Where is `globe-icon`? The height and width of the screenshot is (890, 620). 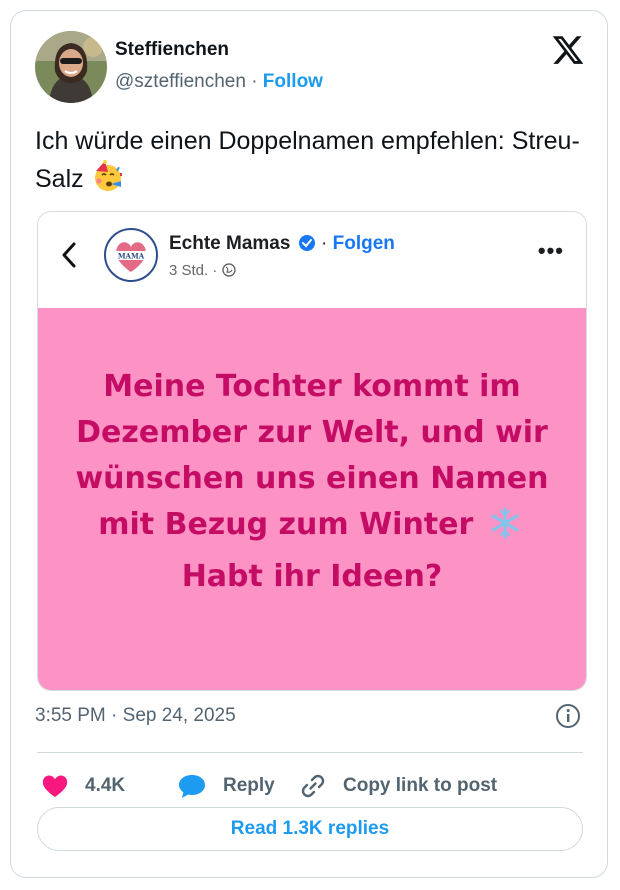
globe-icon is located at coordinates (228, 270).